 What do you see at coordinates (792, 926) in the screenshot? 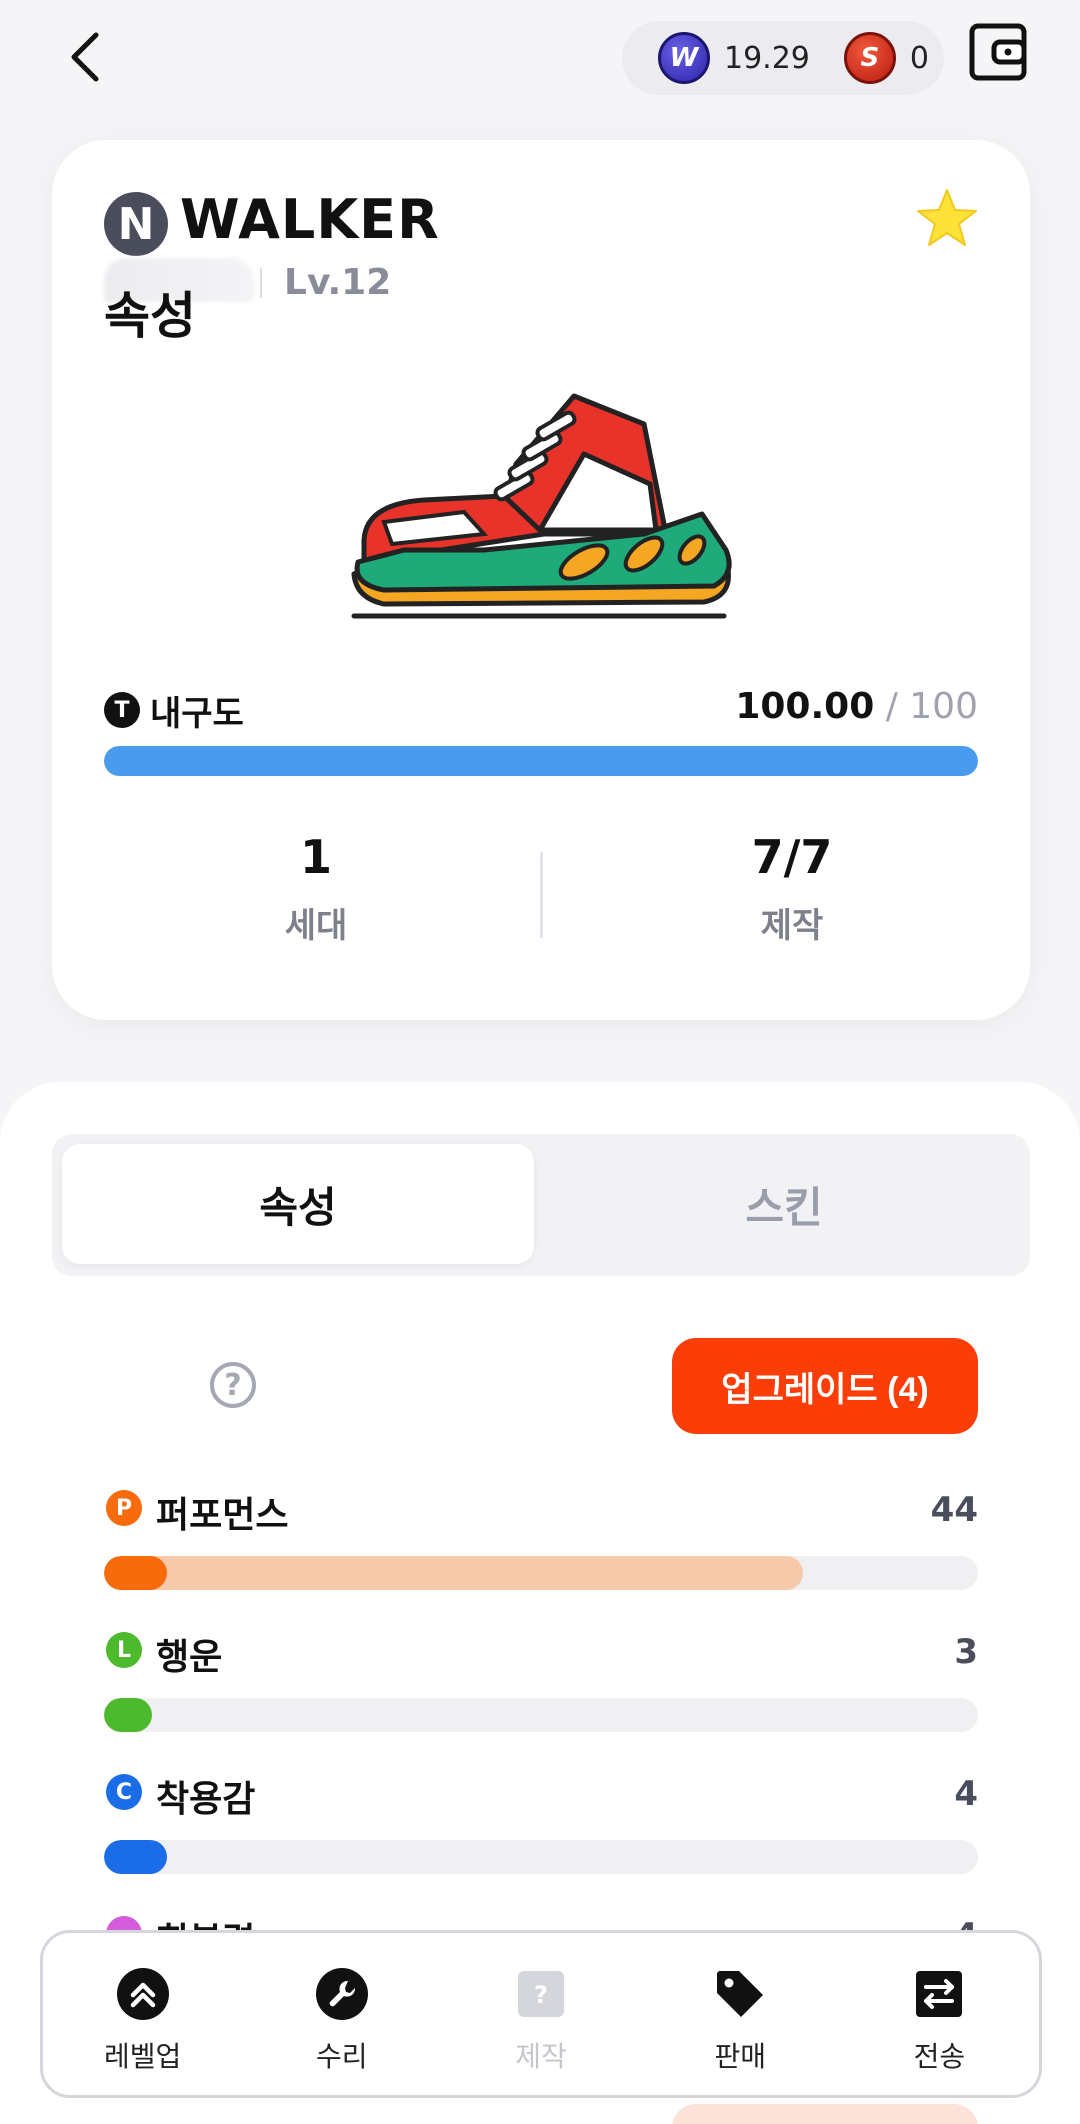
I see `mint-count-label: 제작` at bounding box center [792, 926].